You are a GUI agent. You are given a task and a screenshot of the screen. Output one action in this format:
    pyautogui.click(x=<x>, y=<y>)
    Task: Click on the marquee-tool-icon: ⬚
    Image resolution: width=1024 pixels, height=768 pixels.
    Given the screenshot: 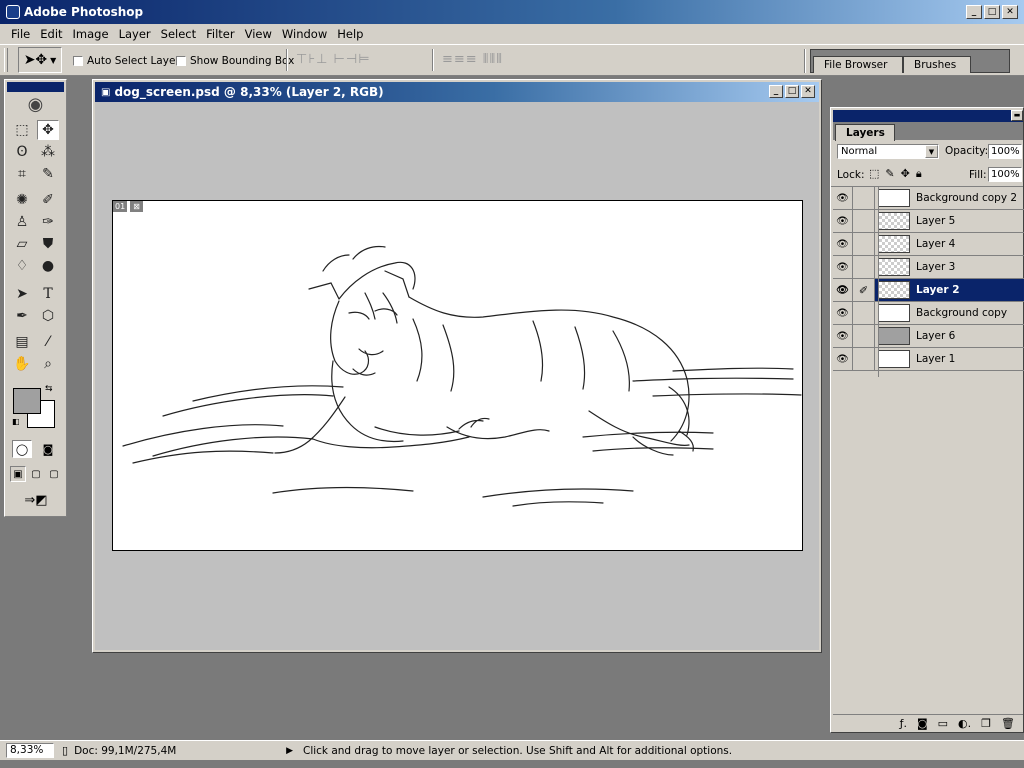 What is the action you would take?
    pyautogui.click(x=22, y=130)
    